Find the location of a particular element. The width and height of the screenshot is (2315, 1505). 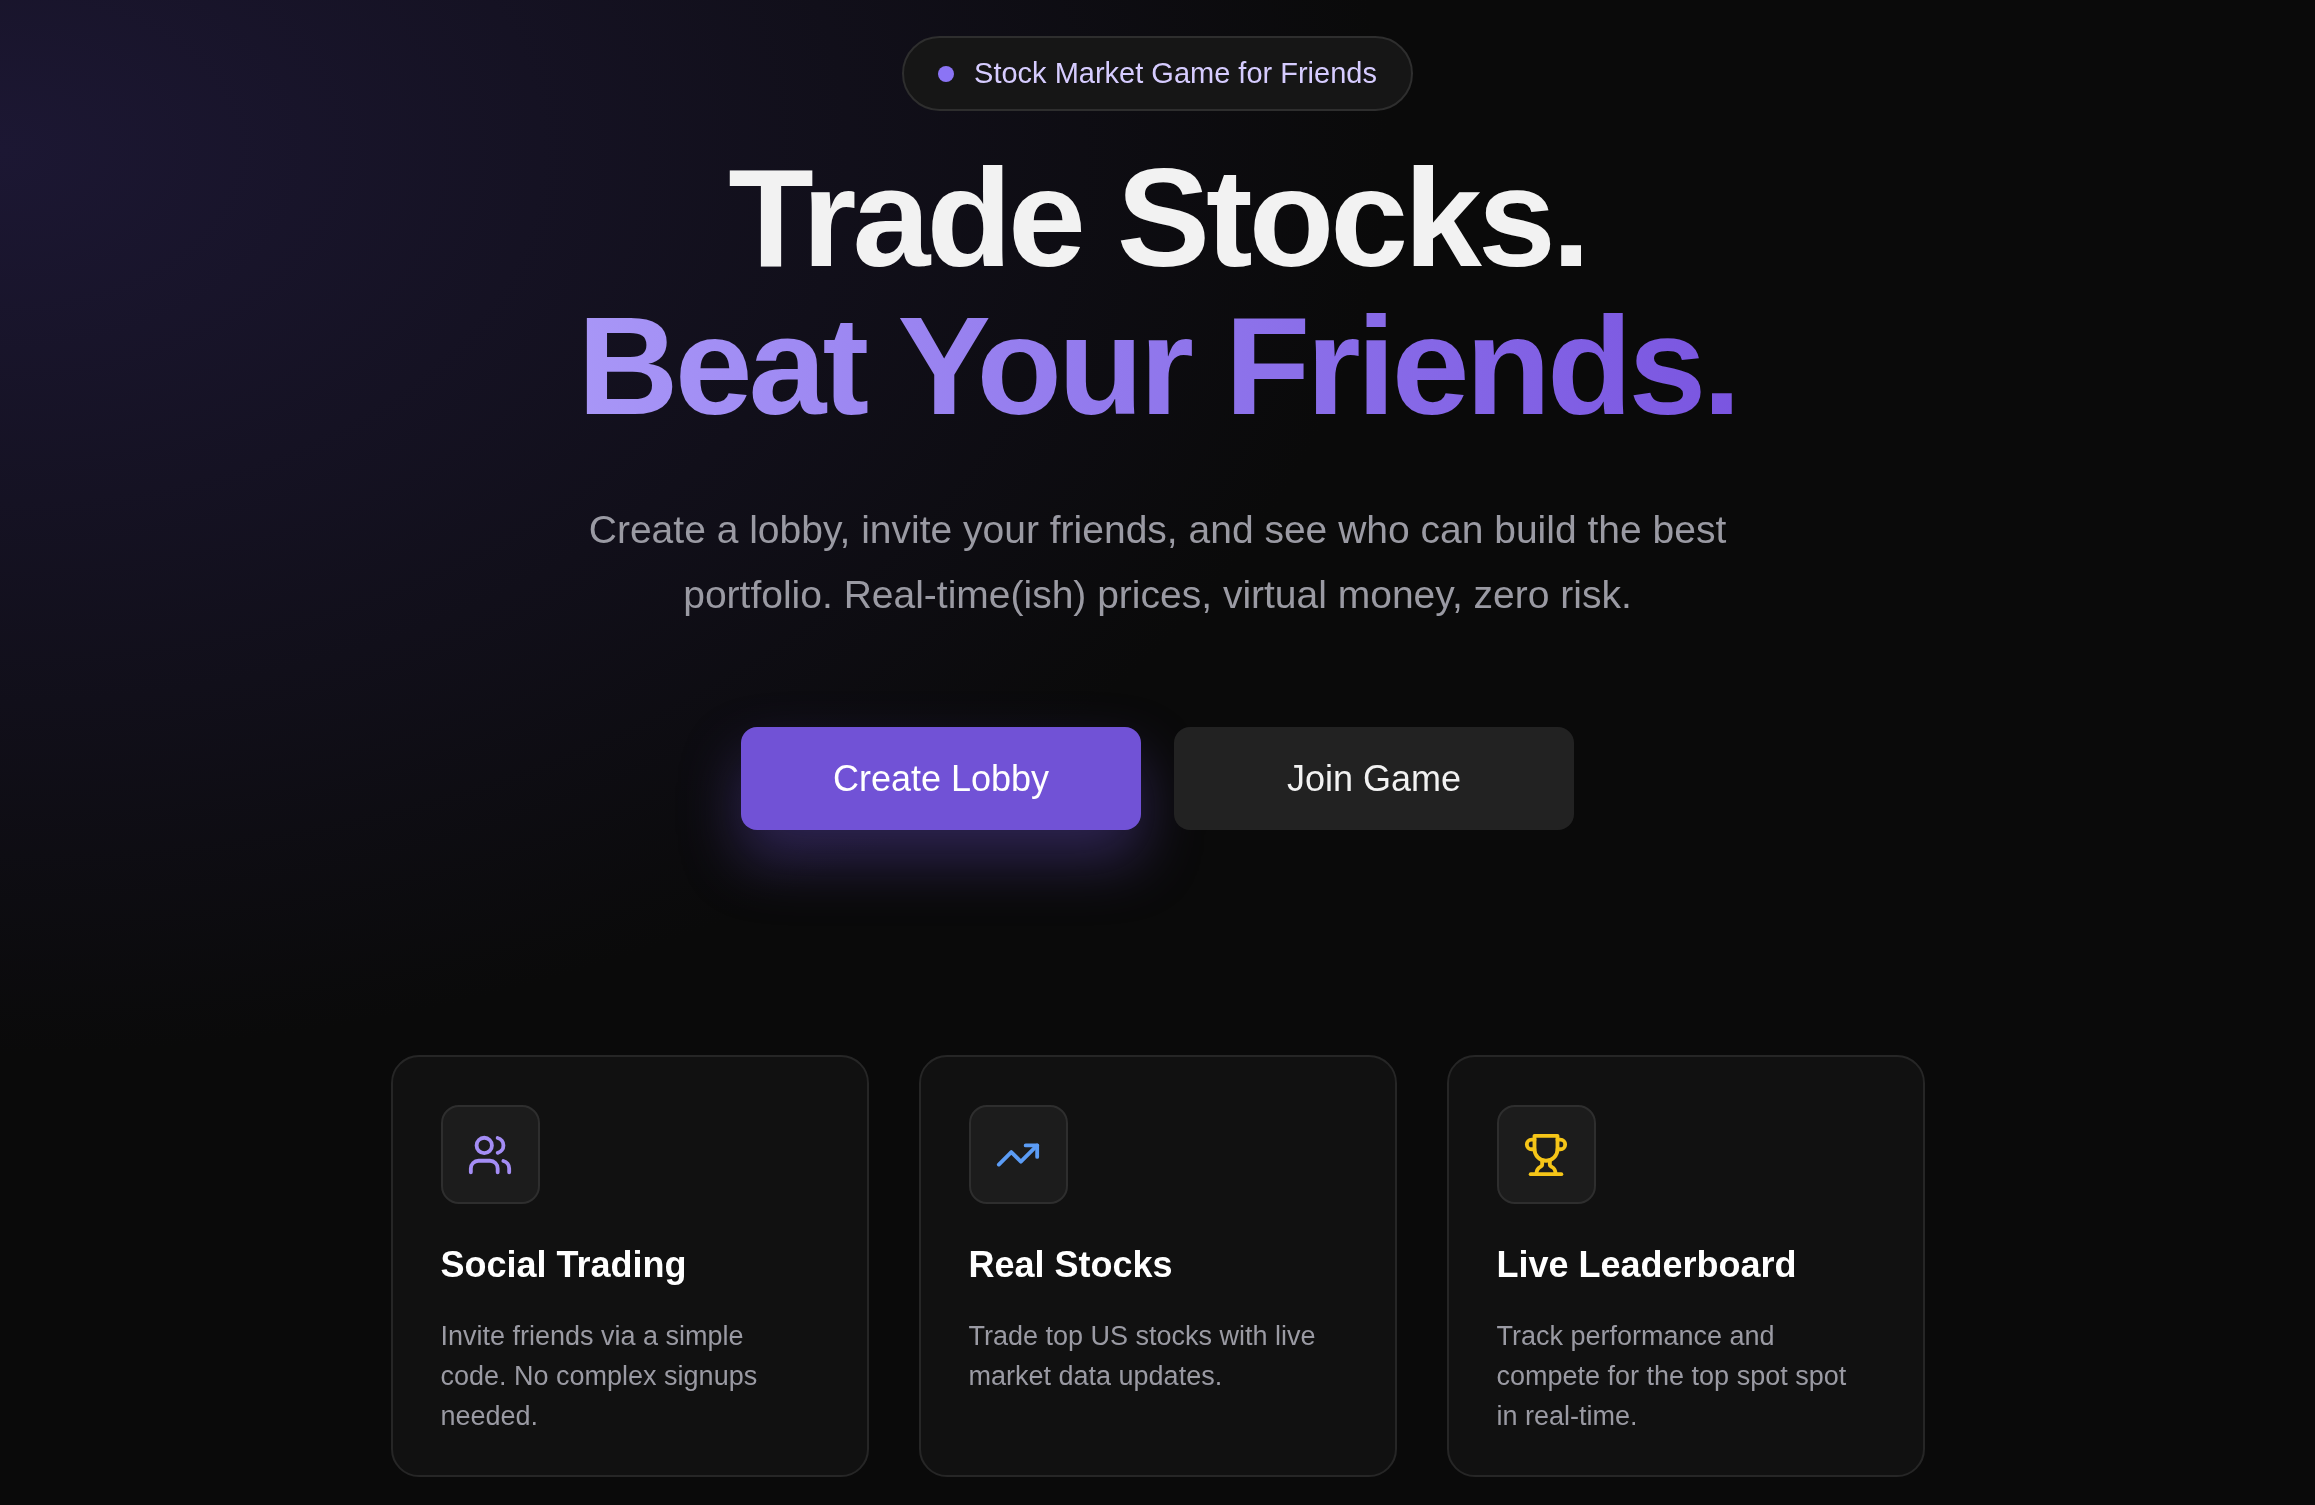

join-game-button: Join Game is located at coordinates (1374, 778).